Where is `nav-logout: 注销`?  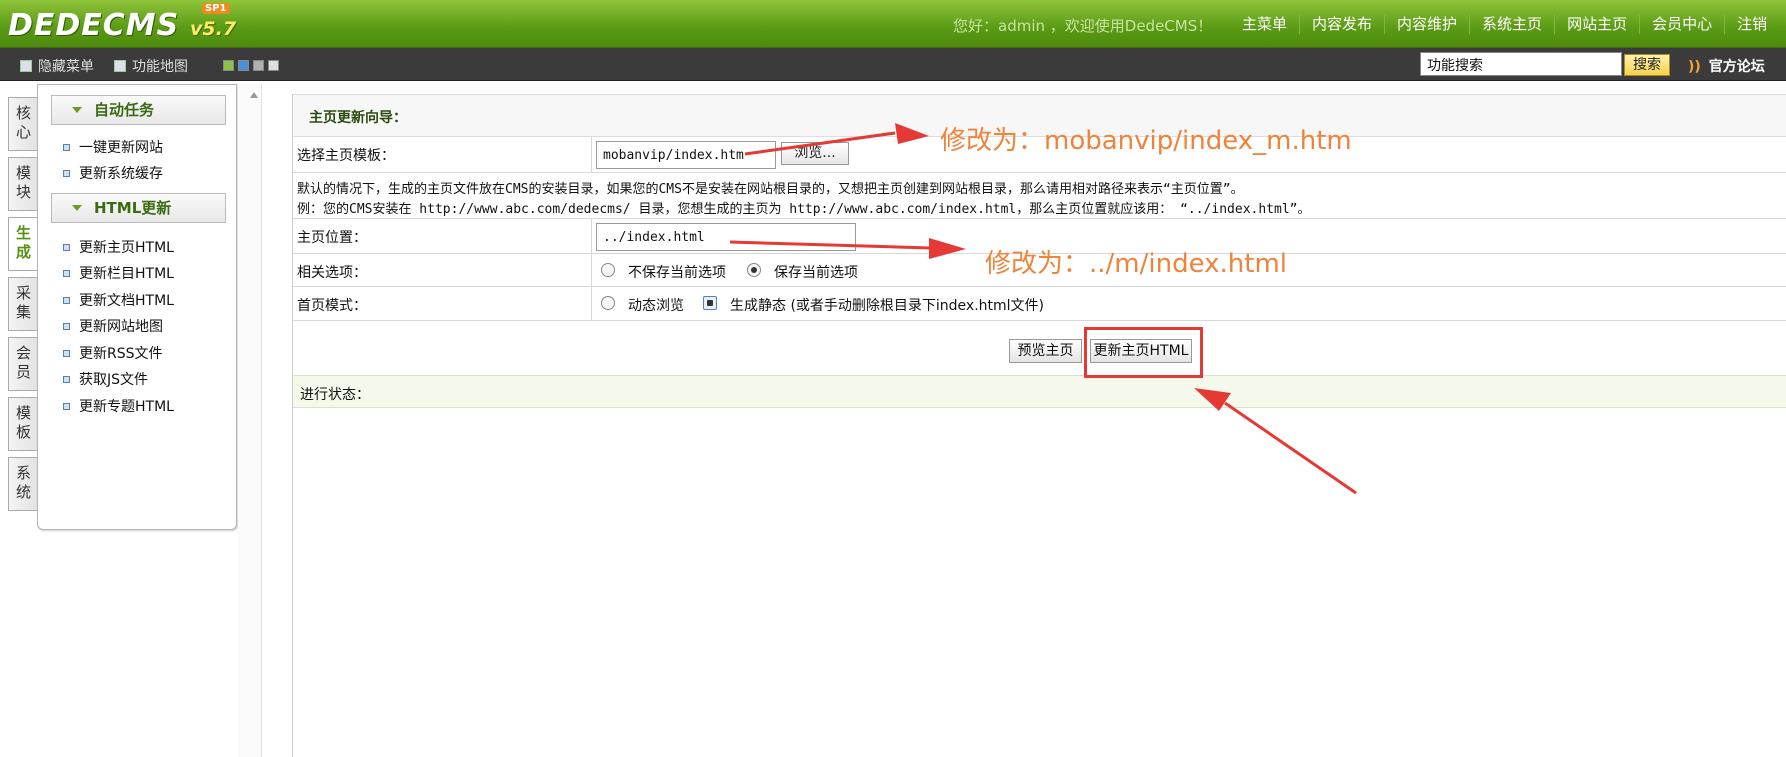
nav-logout: 注销 is located at coordinates (1751, 24).